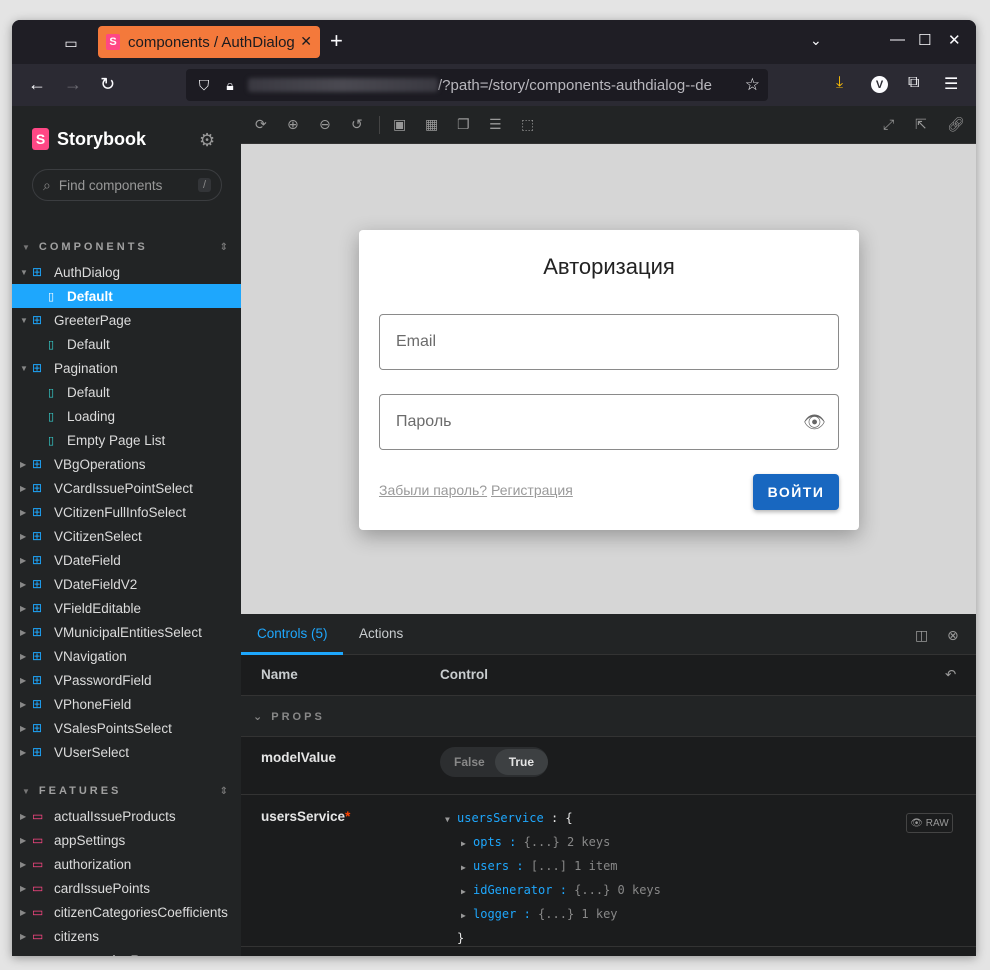  I want to click on sidebar-item-component: ▶ ⊞ VPasswordField, so click(126, 680).